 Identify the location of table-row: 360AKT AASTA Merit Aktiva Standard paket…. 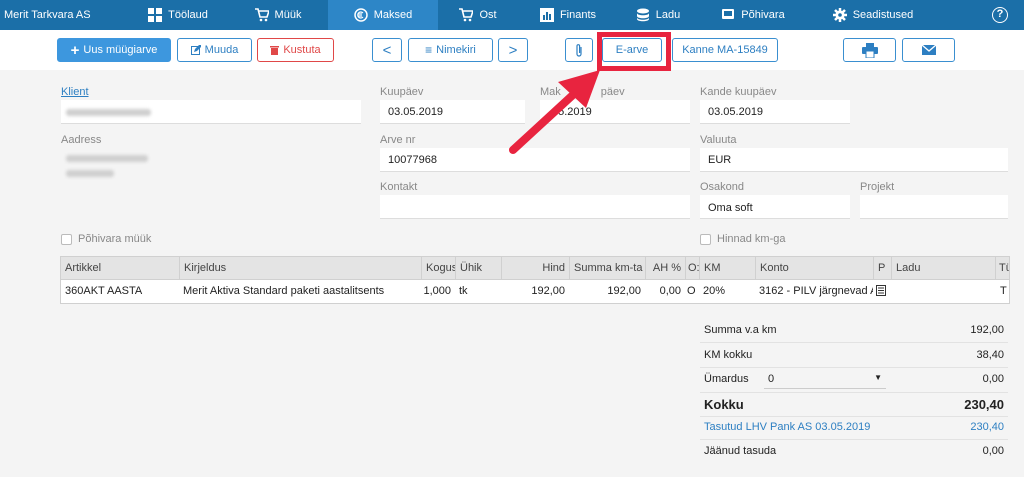
(535, 292).